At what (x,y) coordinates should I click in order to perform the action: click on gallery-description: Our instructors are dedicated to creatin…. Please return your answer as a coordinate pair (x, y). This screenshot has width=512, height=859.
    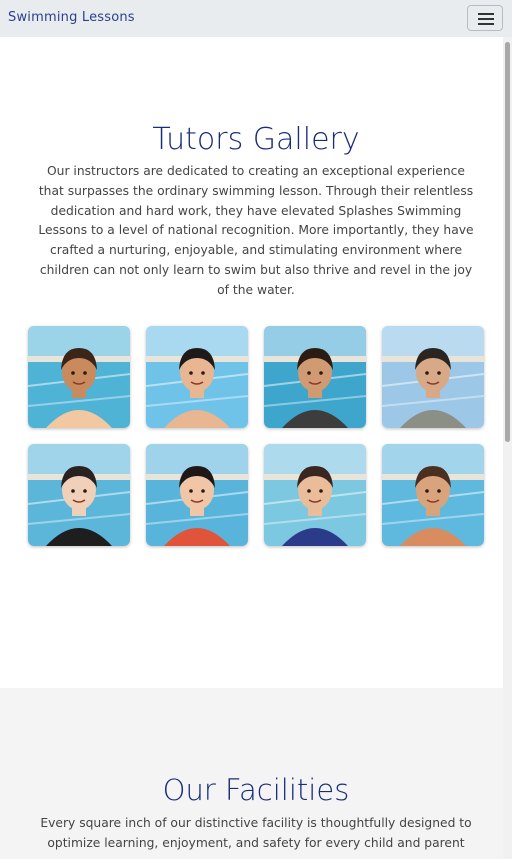
    Looking at the image, I should click on (256, 230).